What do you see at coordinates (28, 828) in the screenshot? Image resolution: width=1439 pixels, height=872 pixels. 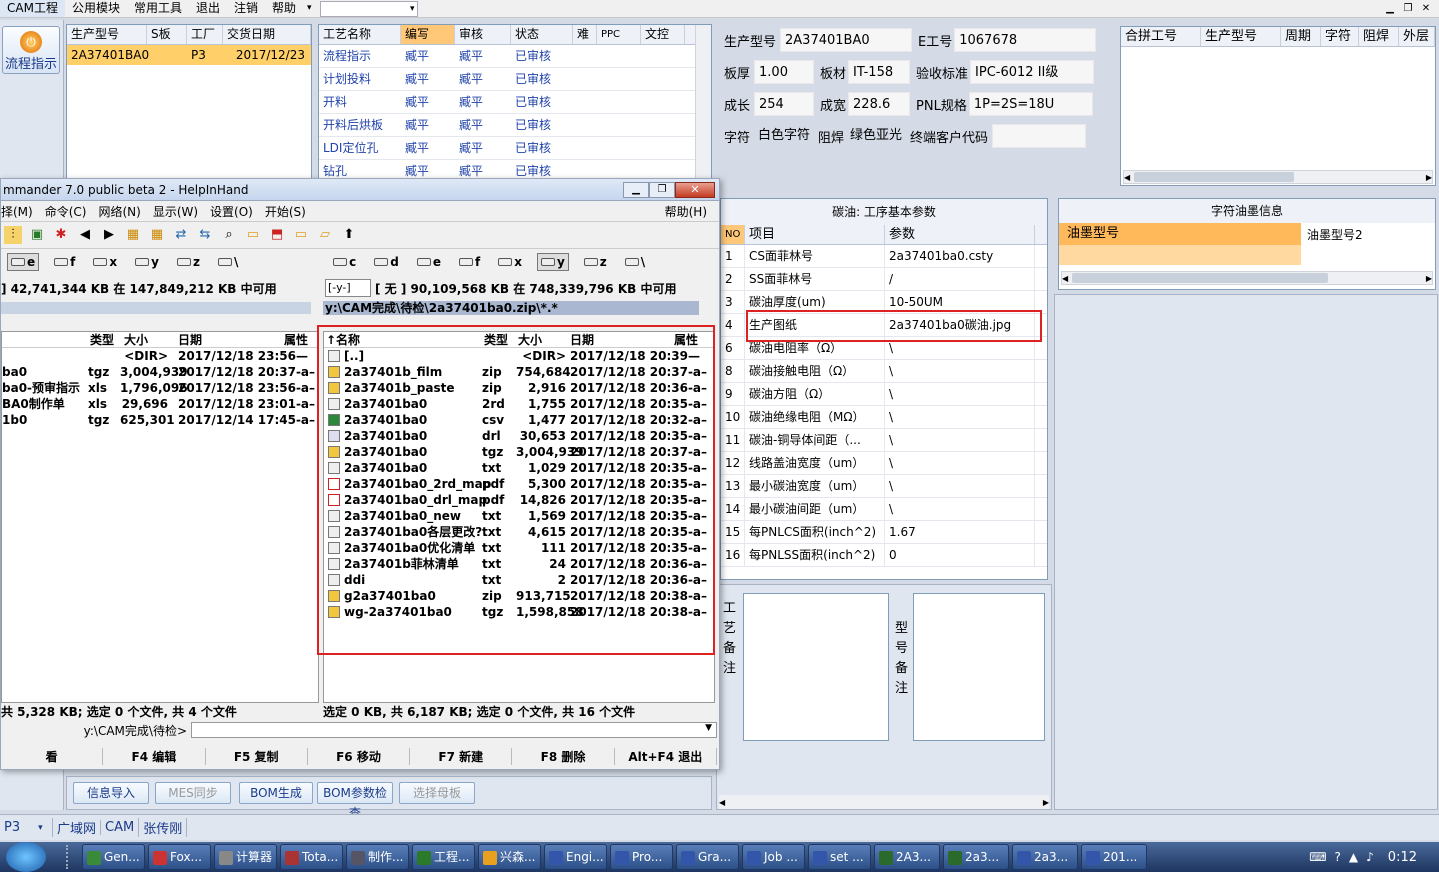 I see `plant-select: P3 ▾` at bounding box center [28, 828].